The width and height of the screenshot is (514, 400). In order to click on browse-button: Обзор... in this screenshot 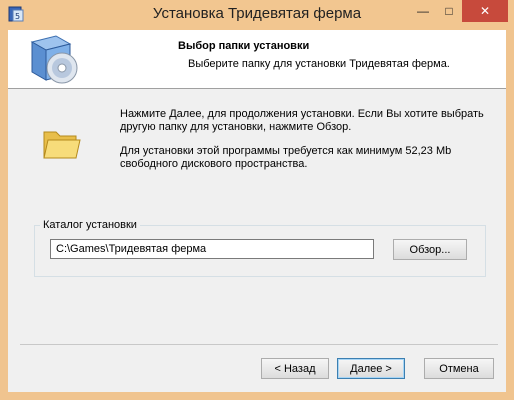, I will do `click(430, 249)`.